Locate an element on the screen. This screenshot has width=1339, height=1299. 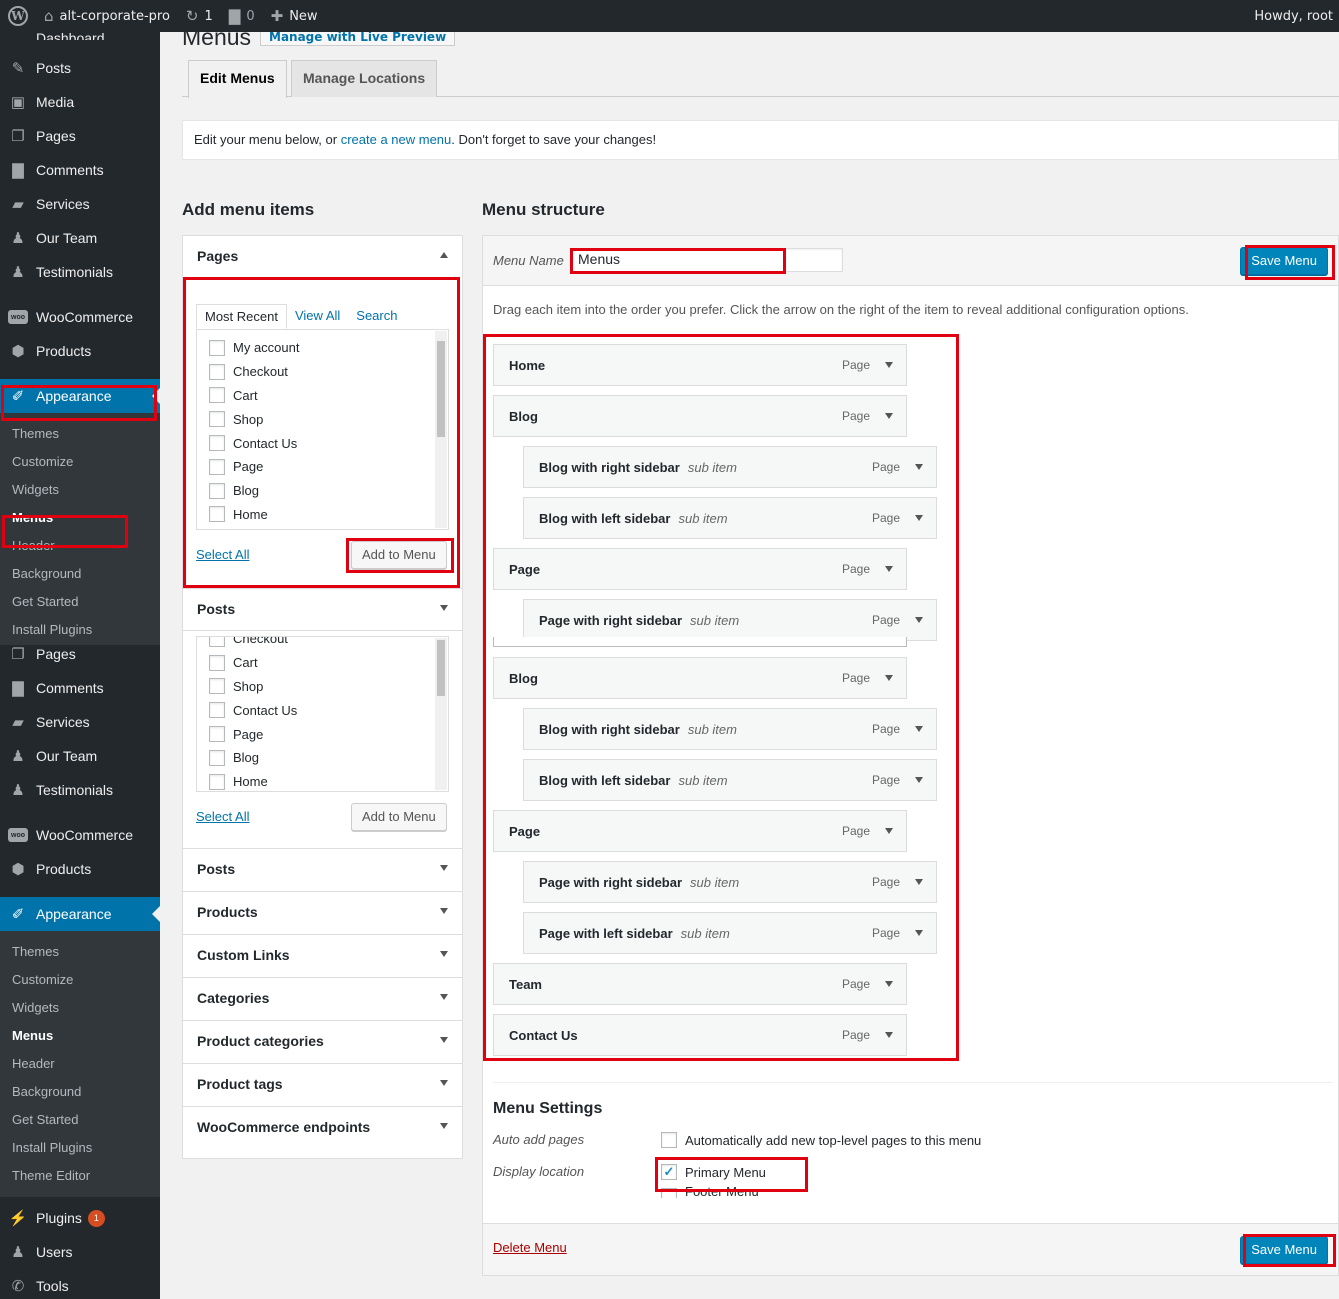
sidebar-item-comments-2: ▇ Comments is located at coordinates (80, 688).